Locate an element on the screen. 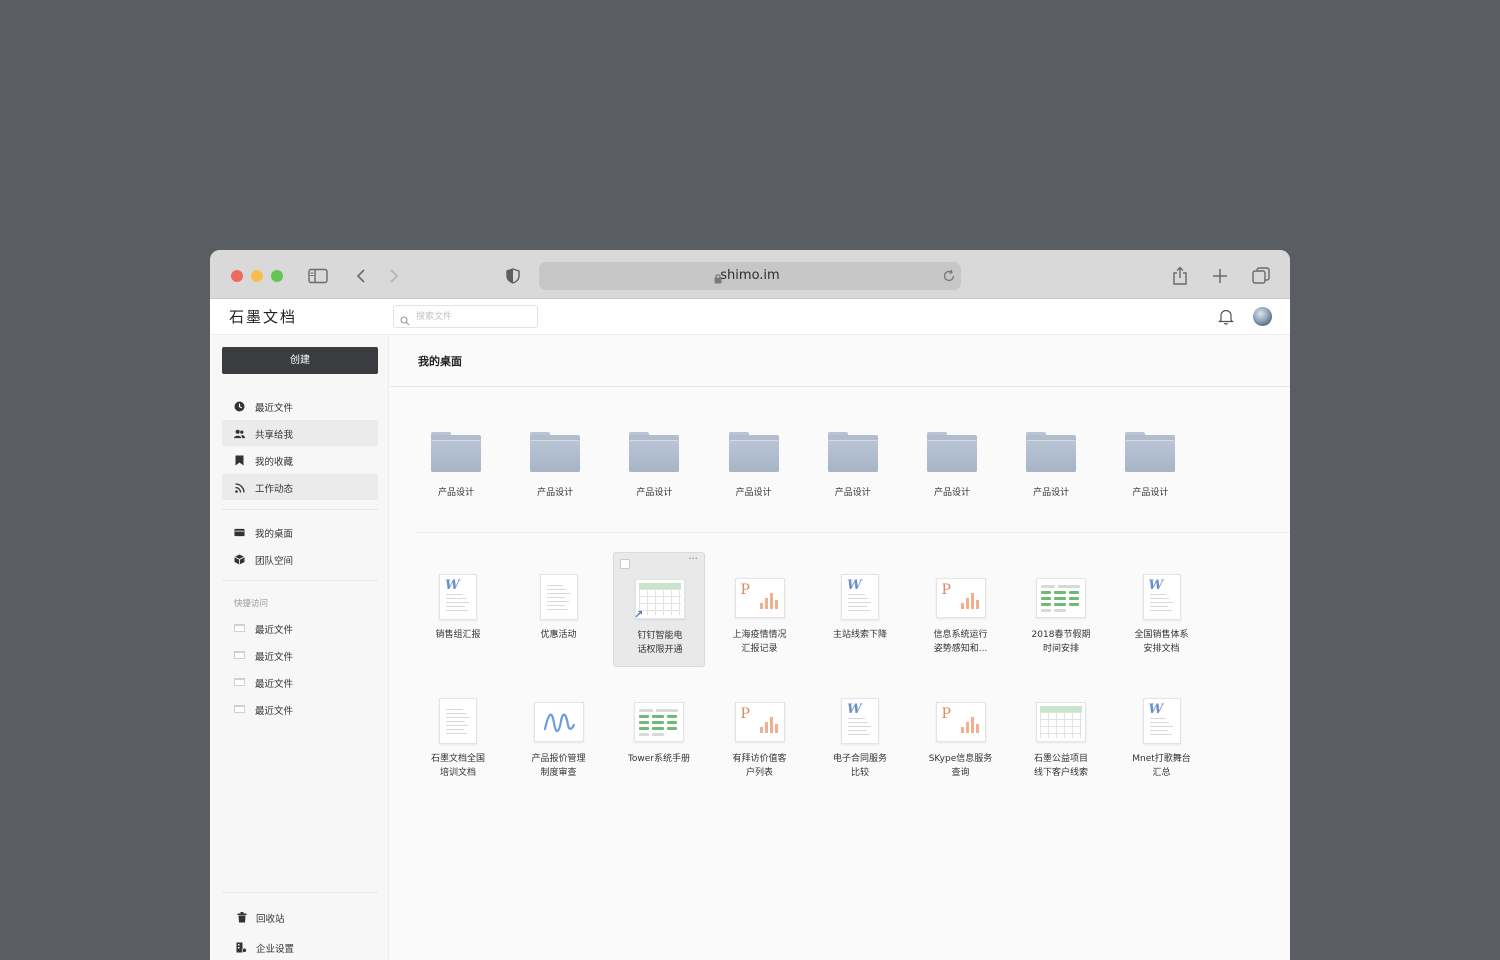 This screenshot has width=1500, height=960. file-item: W 主站线索下降 is located at coordinates (860, 609).